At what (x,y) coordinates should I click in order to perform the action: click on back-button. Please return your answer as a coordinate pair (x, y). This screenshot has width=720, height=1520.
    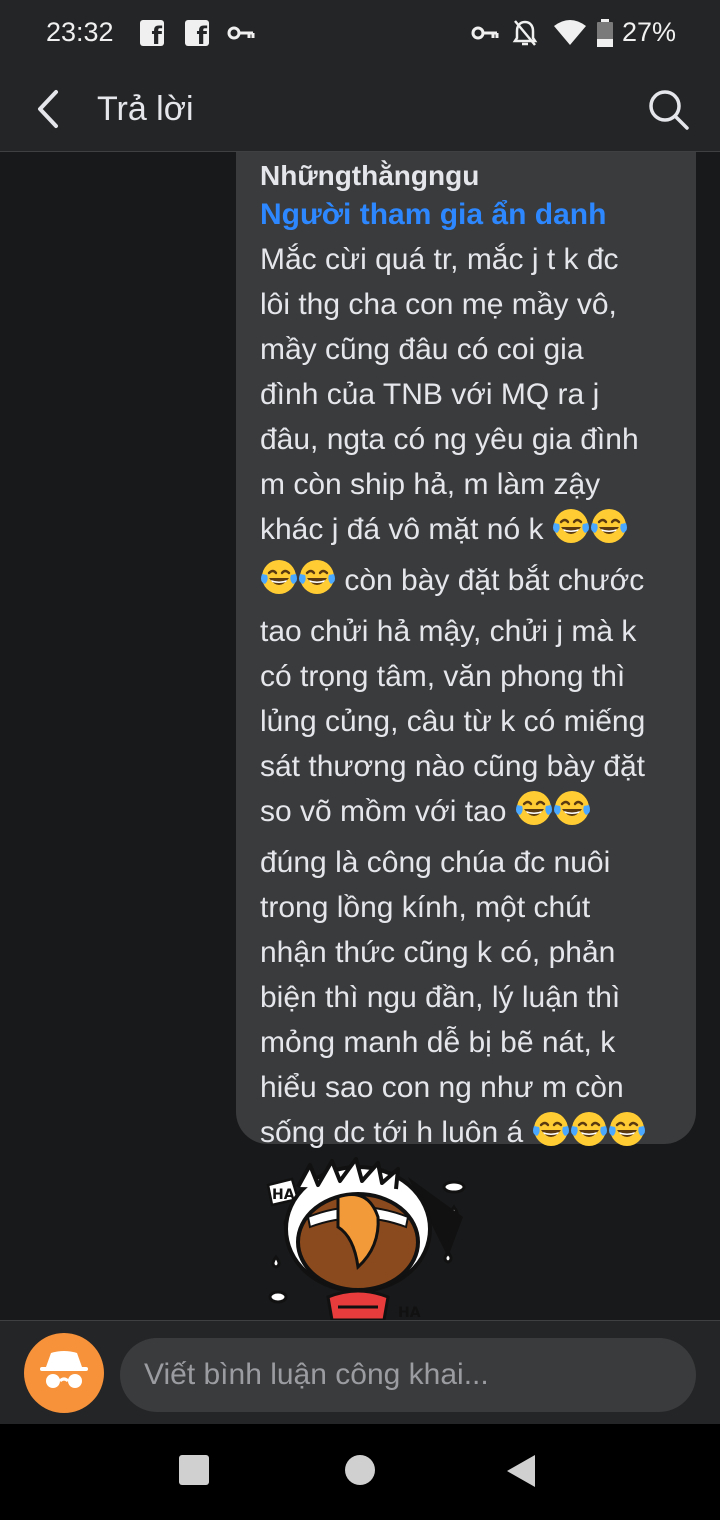
    Looking at the image, I should click on (50, 109).